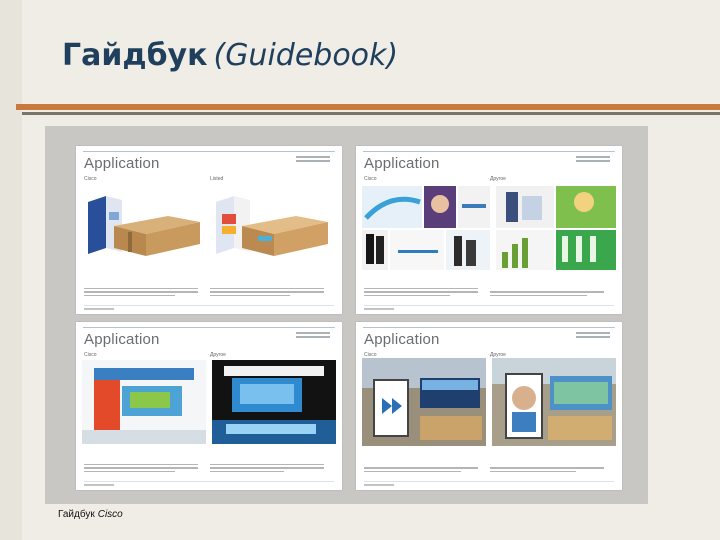 The height and width of the screenshot is (540, 720). I want to click on packaging-illustration, so click(208, 226).